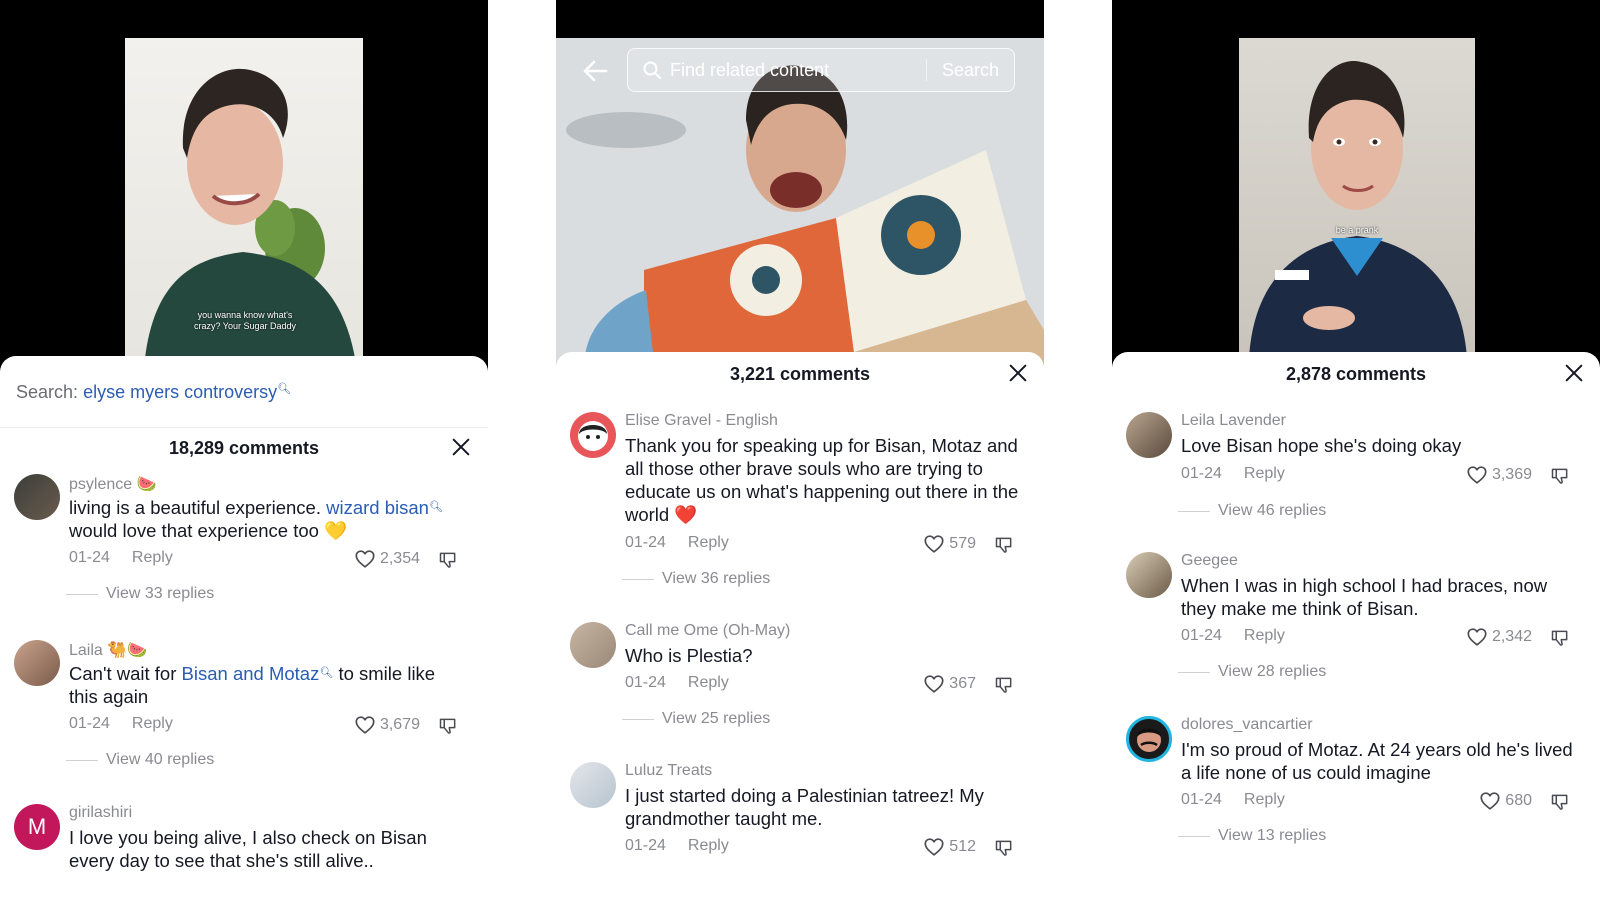 The image size is (1600, 900). I want to click on like-count: 680, so click(1518, 800).